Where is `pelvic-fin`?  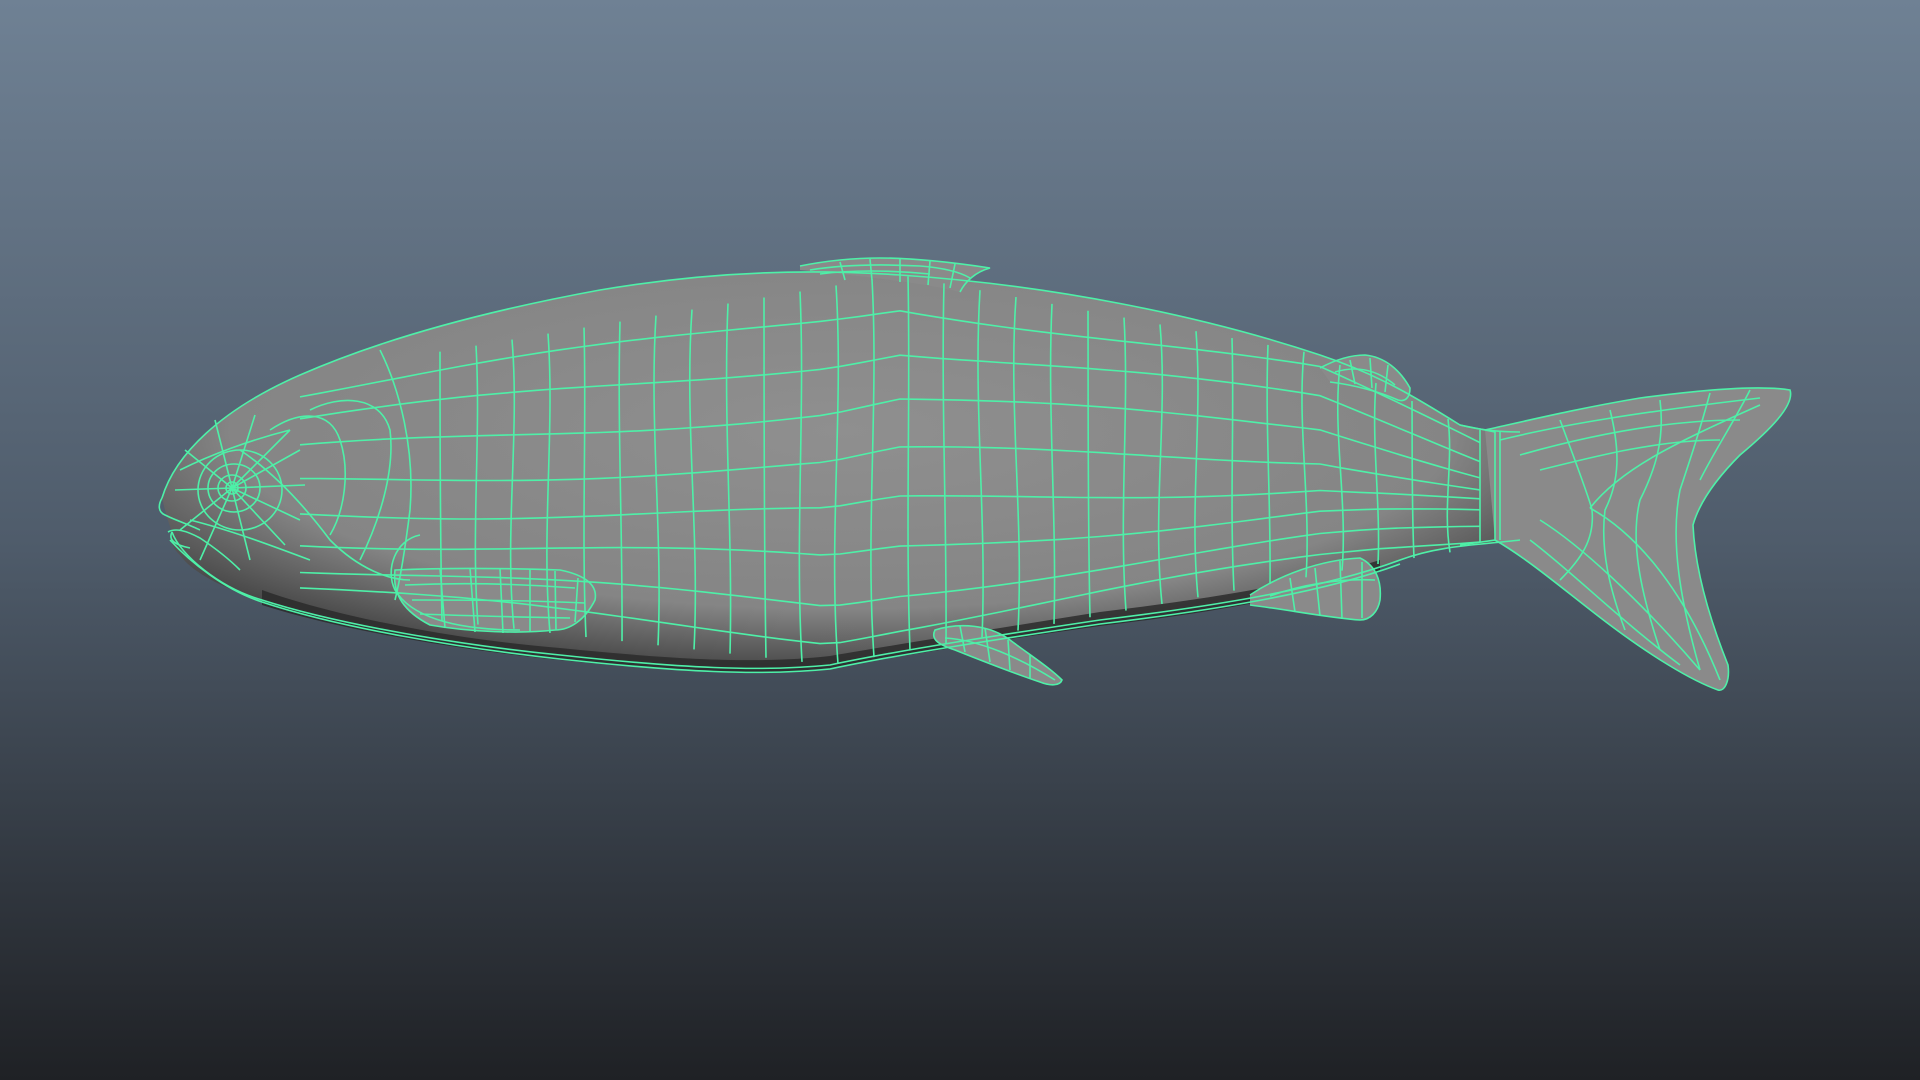
pelvic-fin is located at coordinates (997, 655).